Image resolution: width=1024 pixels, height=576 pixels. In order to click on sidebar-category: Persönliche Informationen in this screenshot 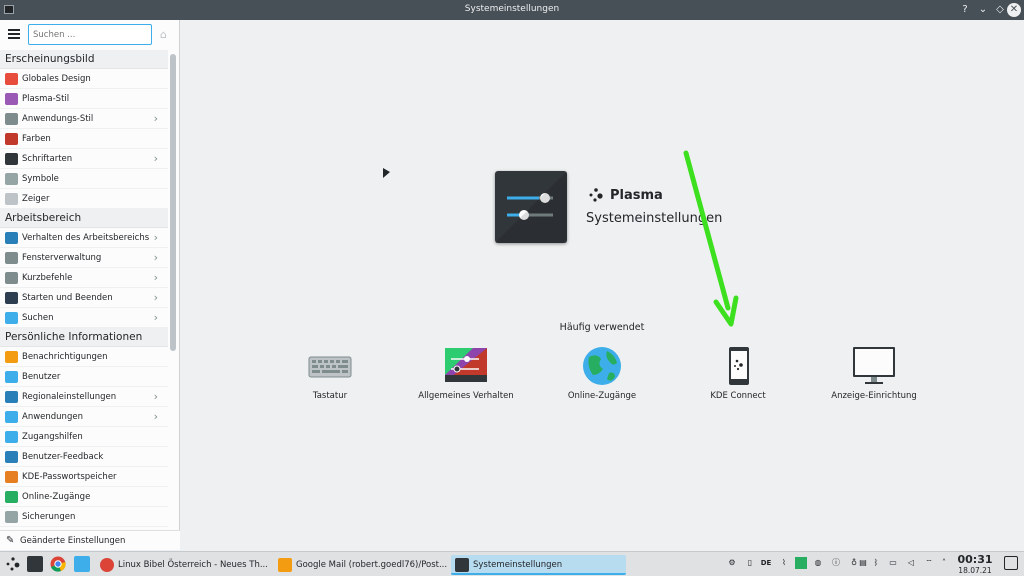, I will do `click(84, 337)`.